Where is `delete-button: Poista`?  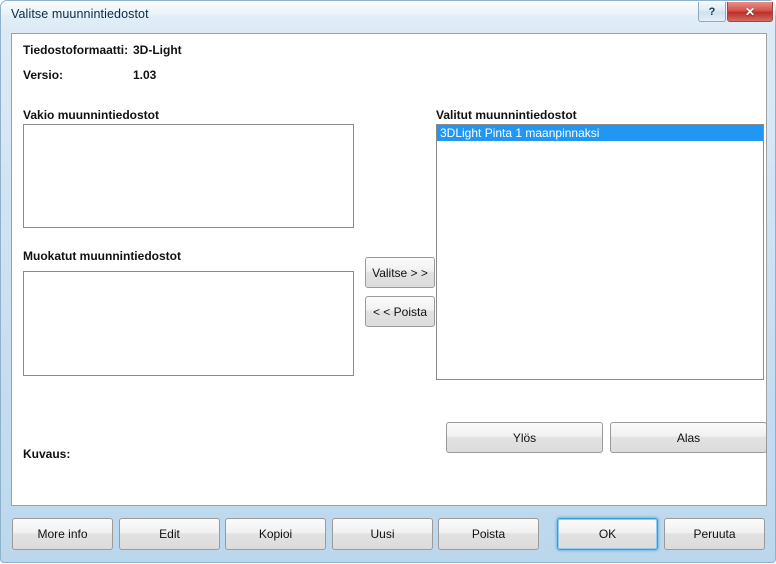
delete-button: Poista is located at coordinates (488, 534).